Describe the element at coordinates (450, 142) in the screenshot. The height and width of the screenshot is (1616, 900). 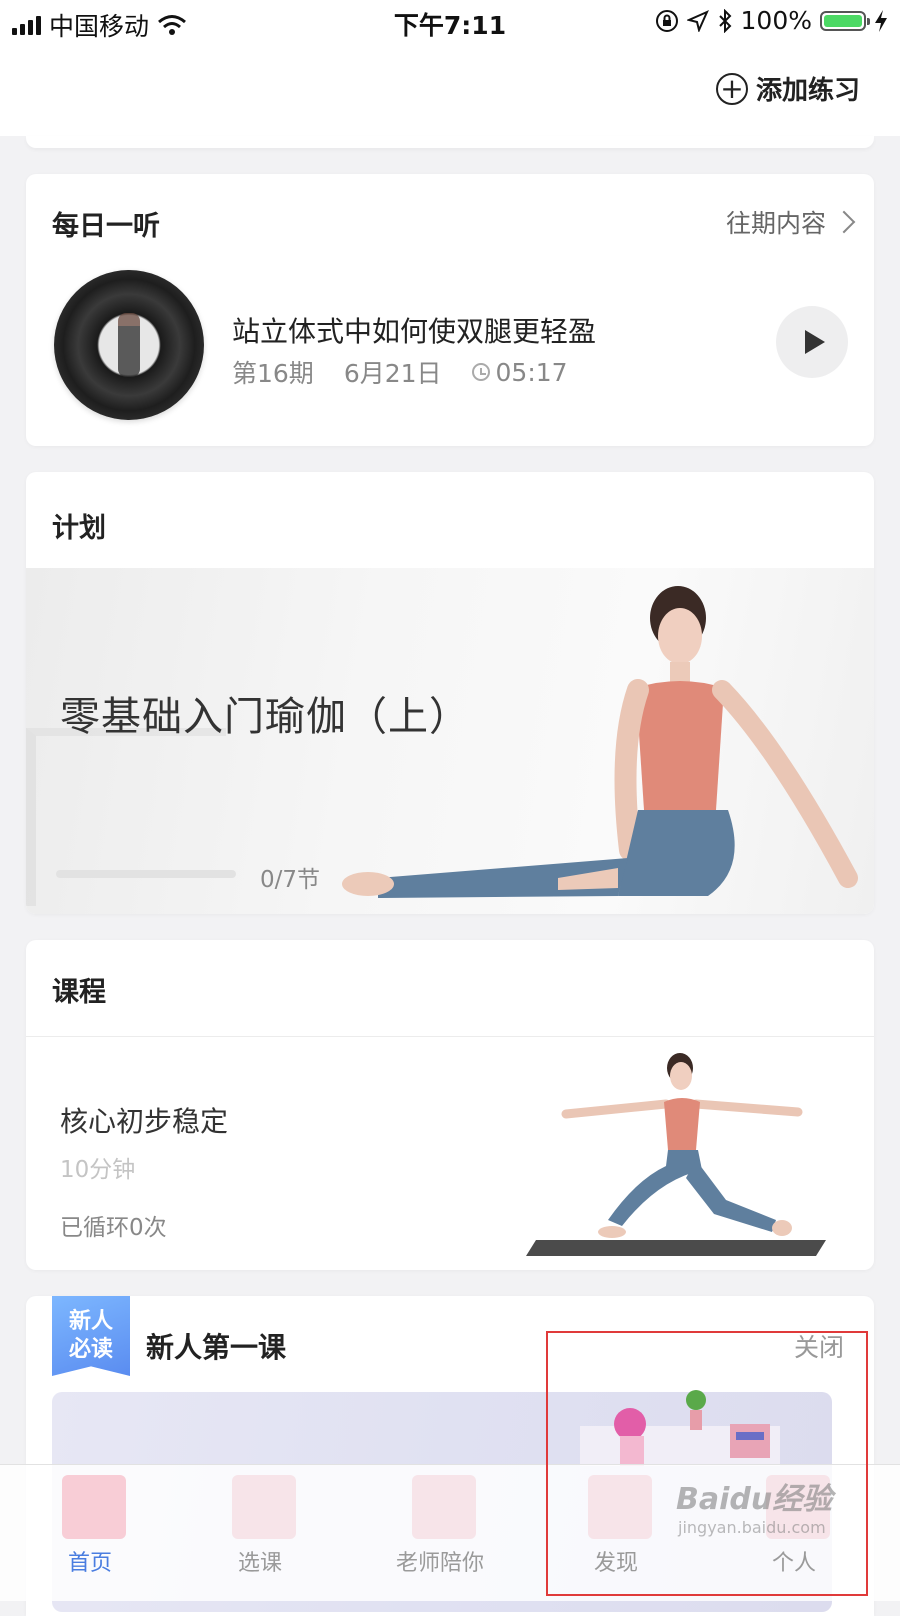
I see `previous-card-edge` at that location.